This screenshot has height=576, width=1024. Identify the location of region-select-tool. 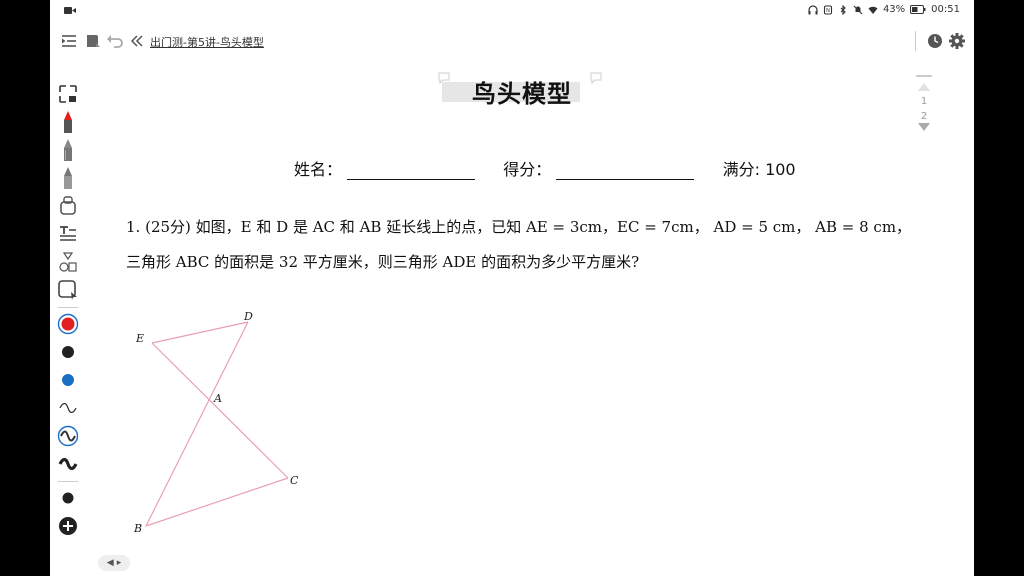
(68, 290).